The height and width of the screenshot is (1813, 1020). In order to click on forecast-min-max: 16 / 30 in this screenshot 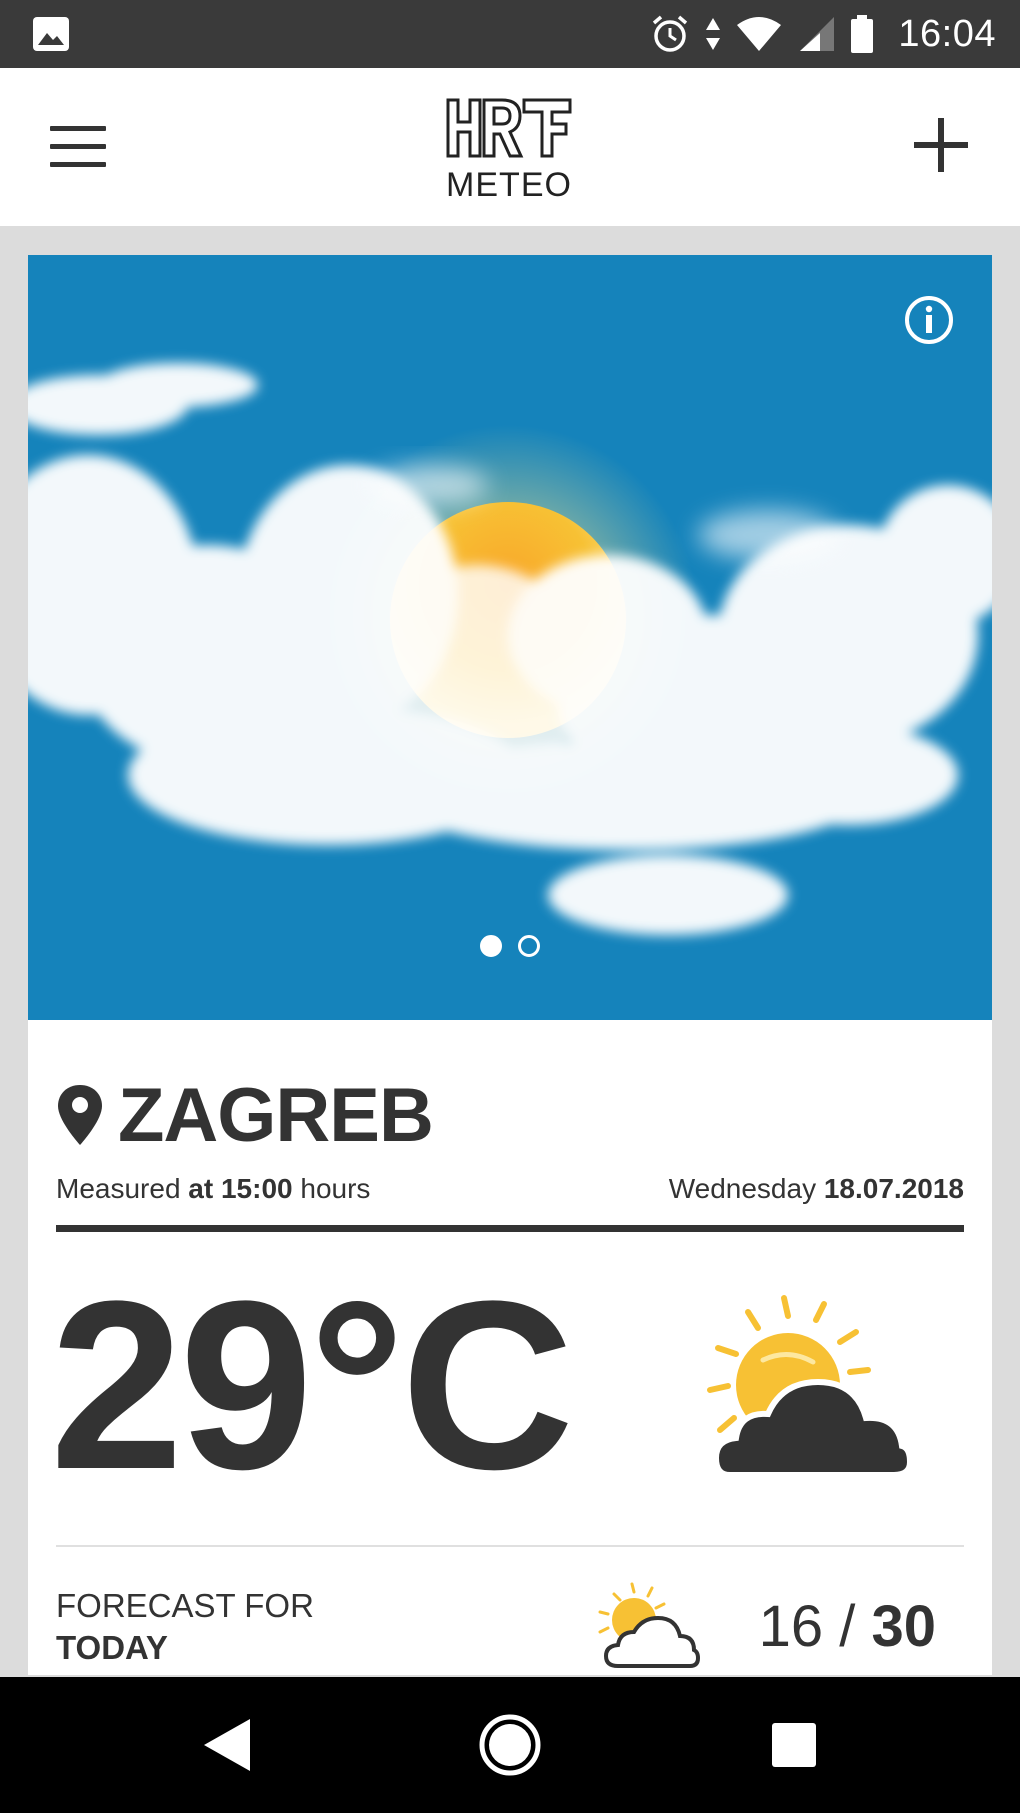, I will do `click(847, 1626)`.